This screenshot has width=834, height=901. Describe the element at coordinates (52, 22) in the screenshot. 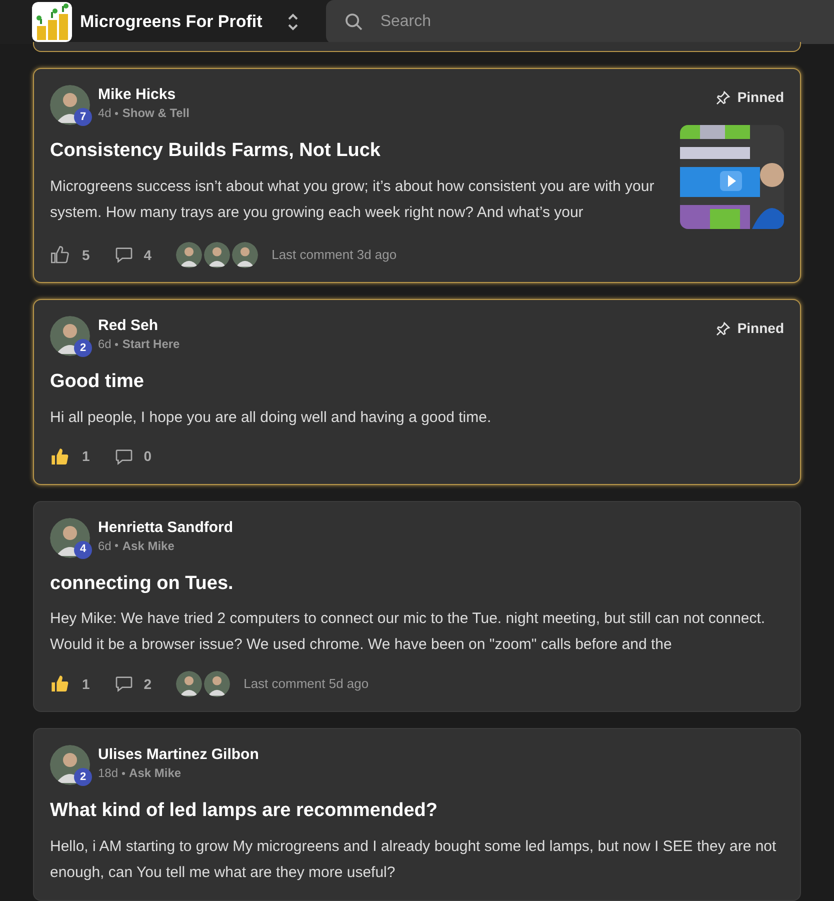

I see `logo-icon` at that location.